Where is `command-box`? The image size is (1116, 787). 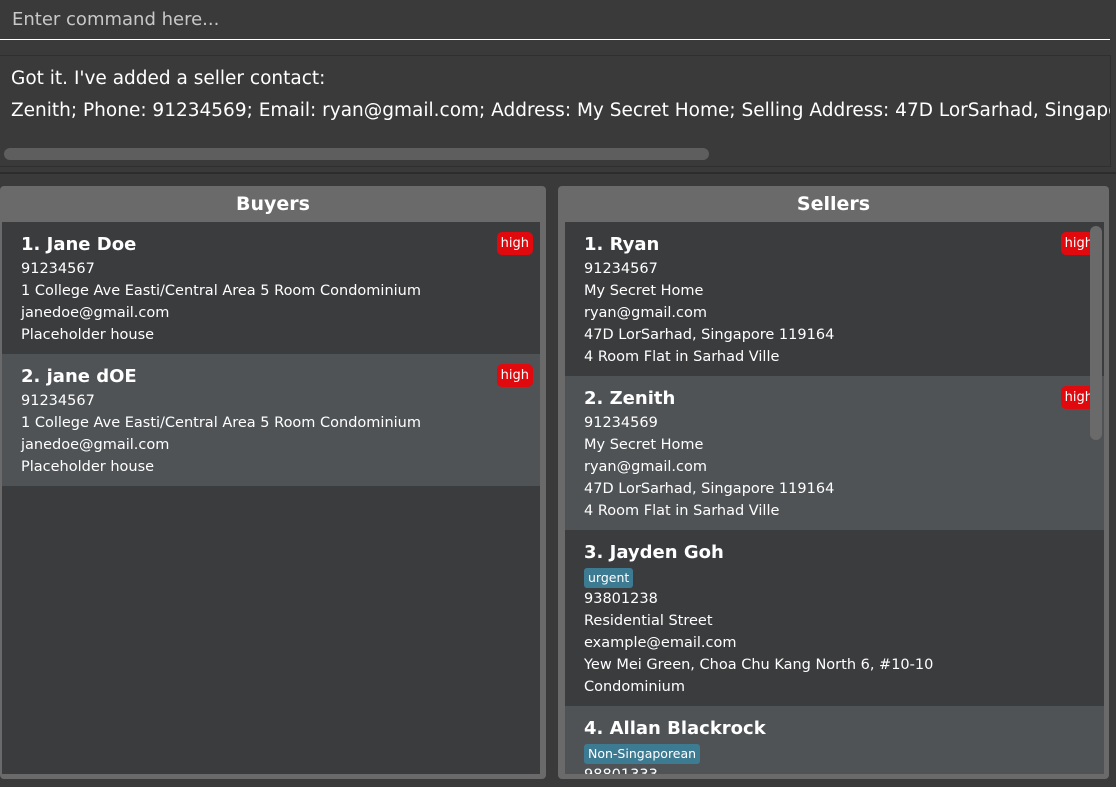
command-box is located at coordinates (558, 23).